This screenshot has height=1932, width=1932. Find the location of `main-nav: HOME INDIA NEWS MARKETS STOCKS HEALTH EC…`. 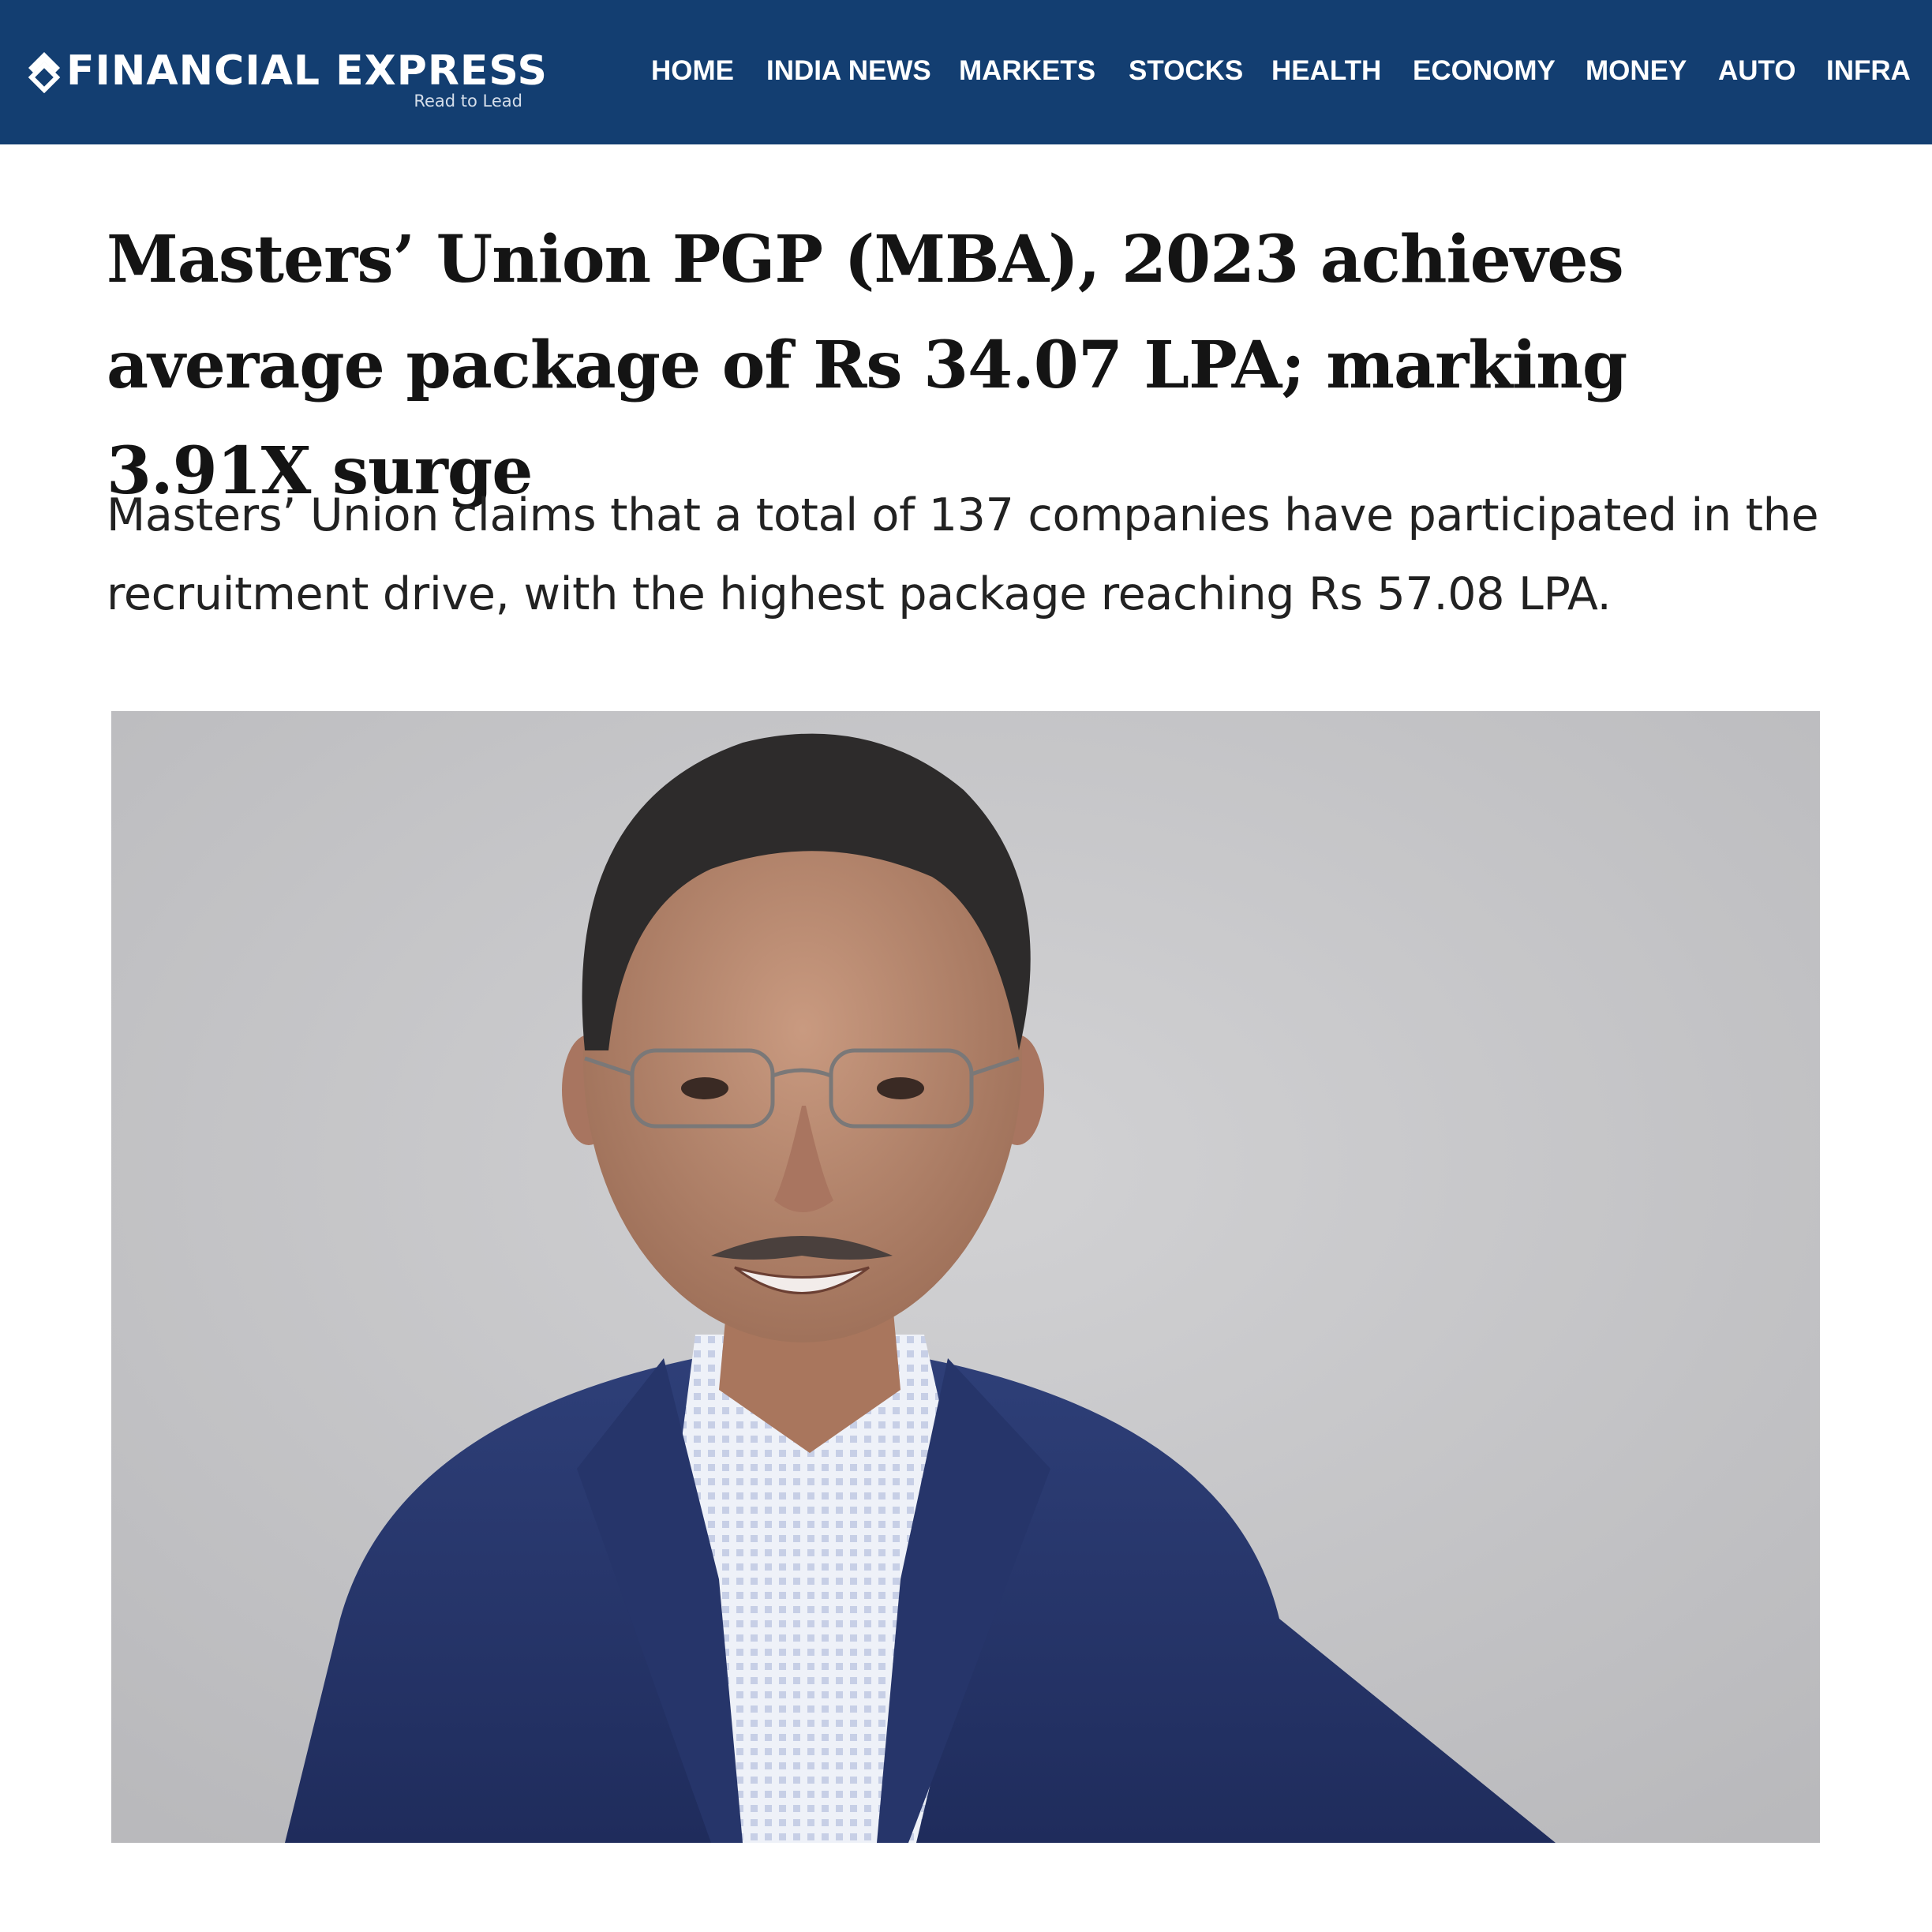

main-nav: HOME INDIA NEWS MARKETS STOCKS HEALTH EC… is located at coordinates (966, 71).